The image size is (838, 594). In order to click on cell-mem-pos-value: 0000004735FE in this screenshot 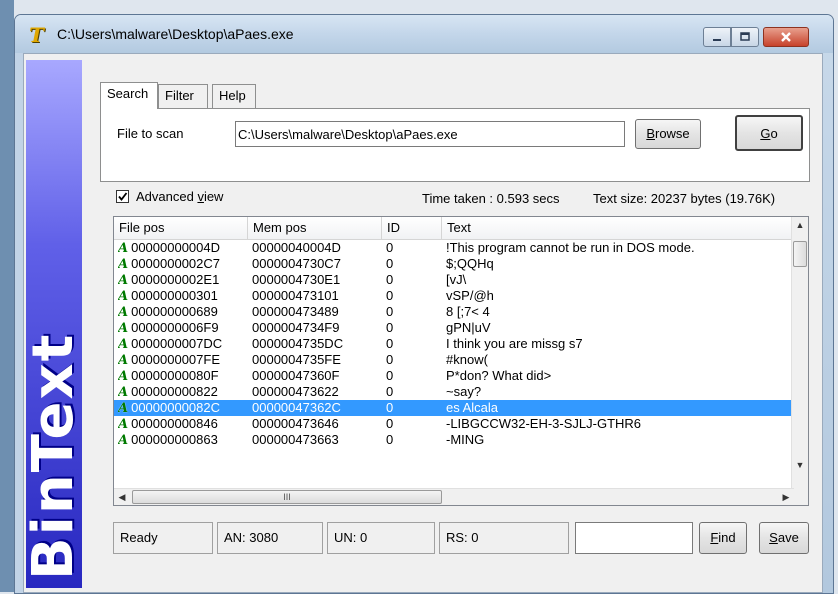, I will do `click(296, 359)`.